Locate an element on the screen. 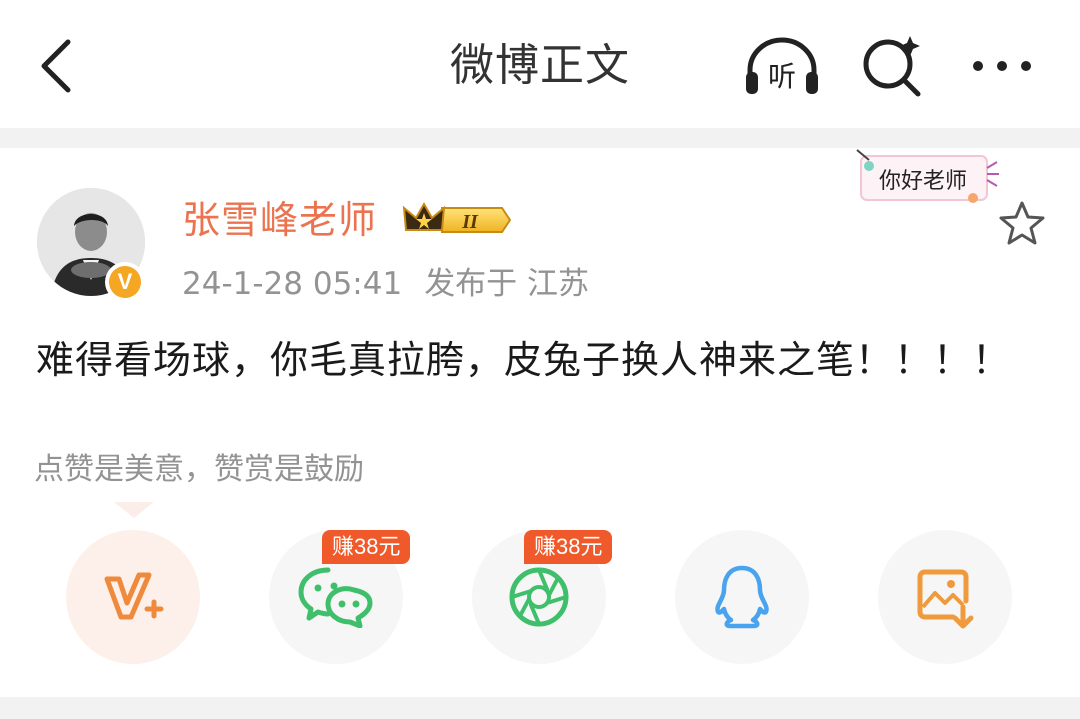 The image size is (1080, 719). listen-icon: 听 is located at coordinates (782, 66).